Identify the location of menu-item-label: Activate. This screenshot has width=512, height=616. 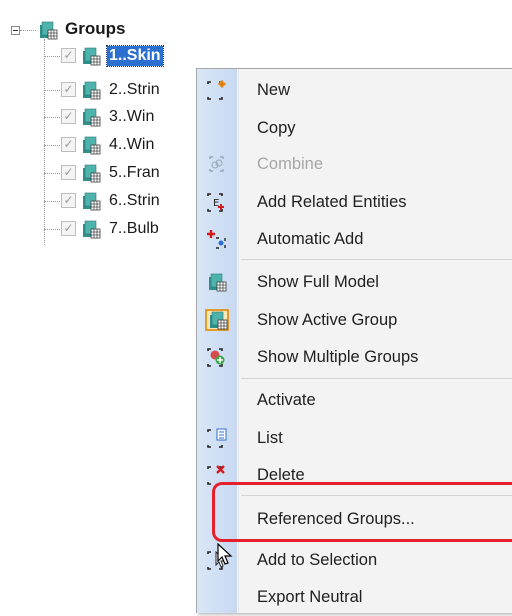
(286, 400).